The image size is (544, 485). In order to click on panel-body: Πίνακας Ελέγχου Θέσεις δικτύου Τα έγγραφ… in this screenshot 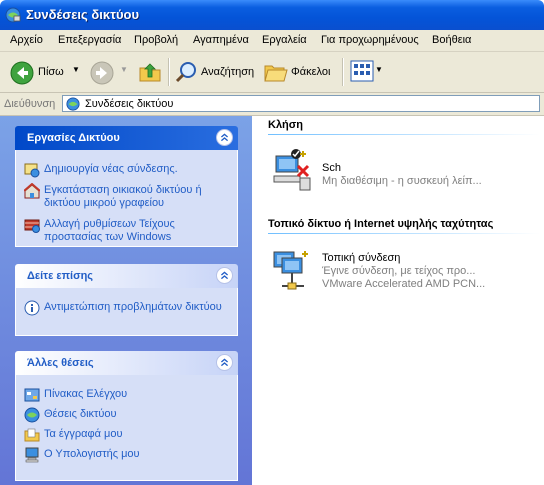, I will do `click(126, 428)`.